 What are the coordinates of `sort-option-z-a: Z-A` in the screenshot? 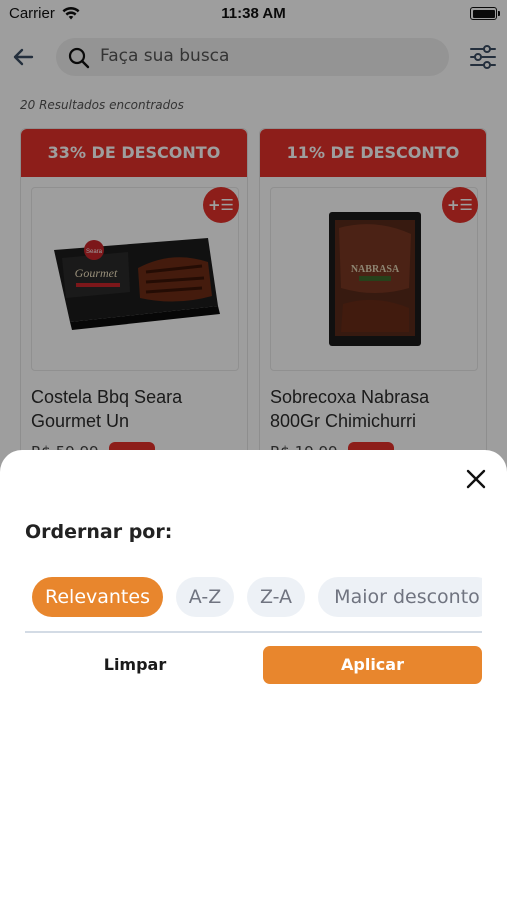 It's located at (276, 597).